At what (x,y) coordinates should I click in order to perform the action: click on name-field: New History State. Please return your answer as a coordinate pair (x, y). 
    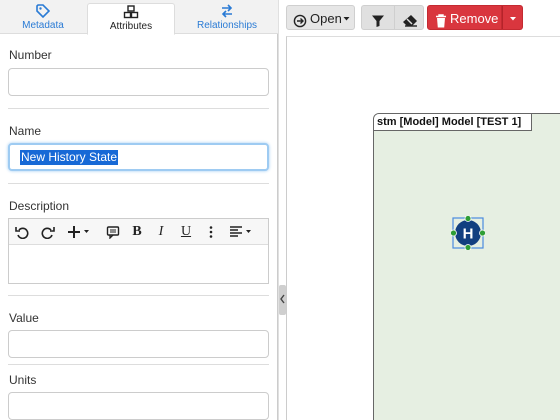
    Looking at the image, I should click on (138, 157).